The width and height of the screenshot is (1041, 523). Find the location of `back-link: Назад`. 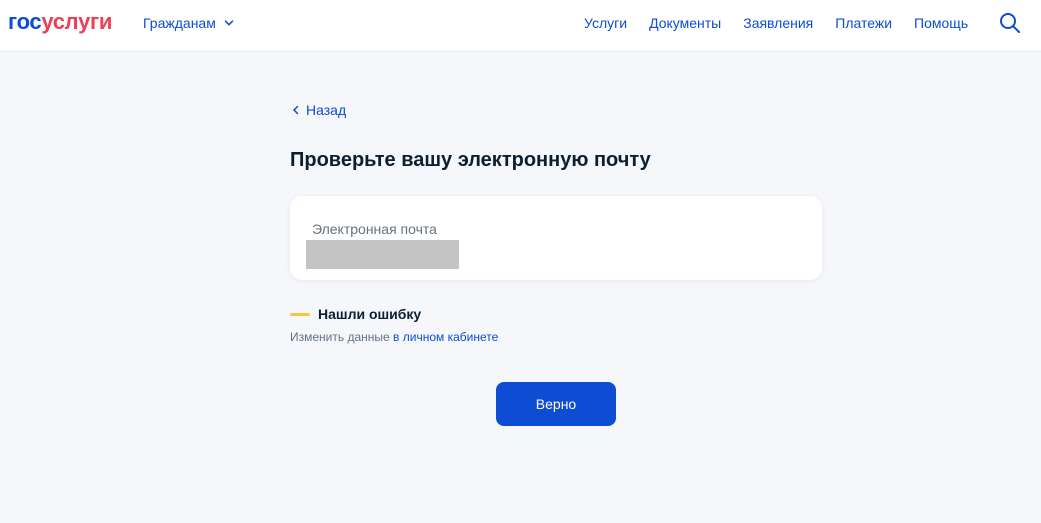

back-link: Назад is located at coordinates (319, 110).